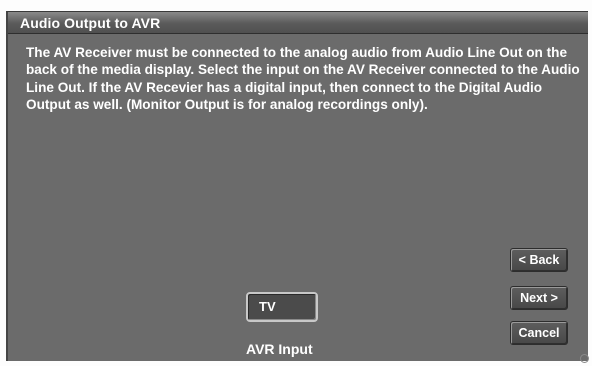  What do you see at coordinates (539, 298) in the screenshot?
I see `next-button: Next >` at bounding box center [539, 298].